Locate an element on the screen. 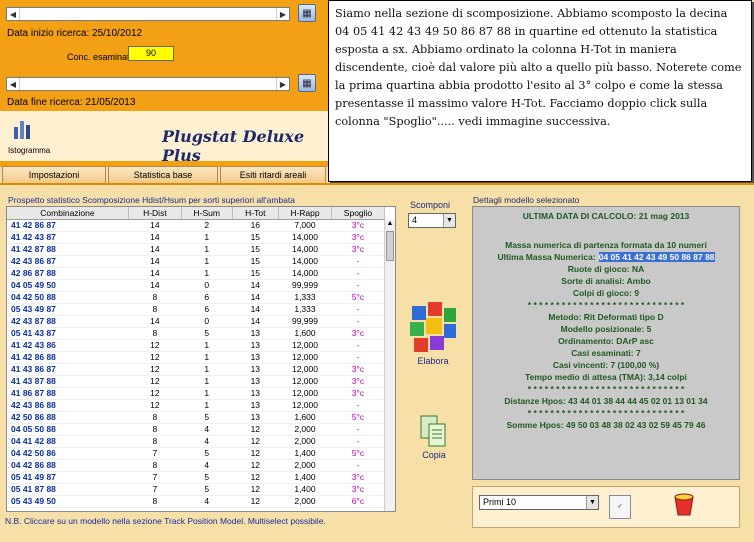 This screenshot has height=542, width=754. cube-icon is located at coordinates (433, 327).